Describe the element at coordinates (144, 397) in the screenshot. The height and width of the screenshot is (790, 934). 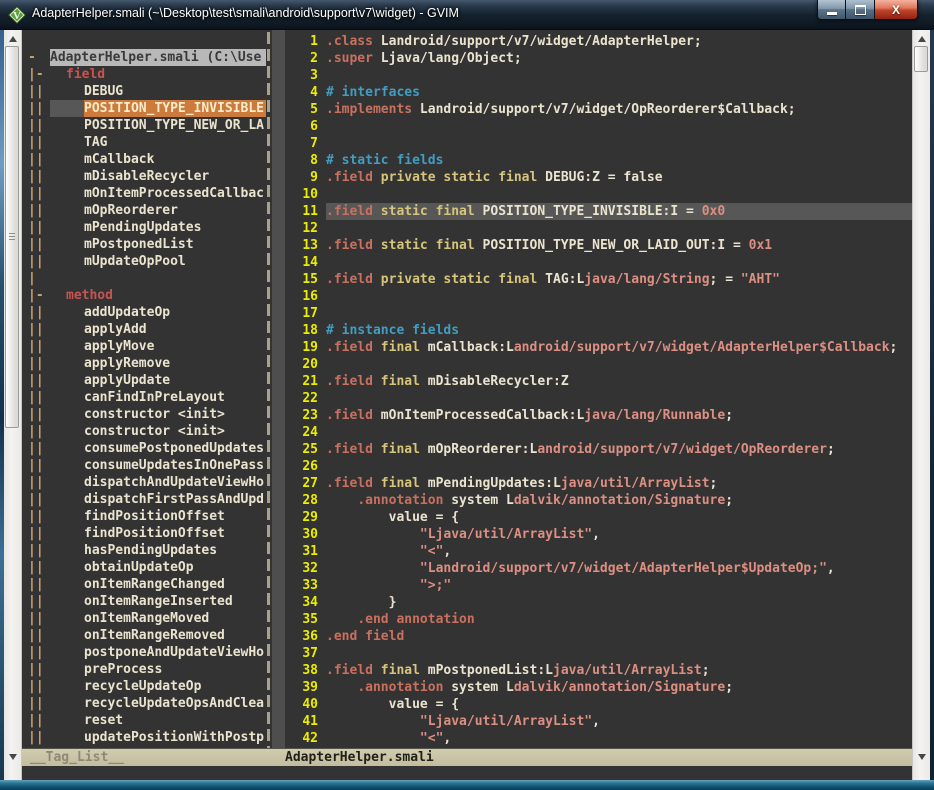
I see `tag-item: || canFindInPreLayout` at that location.